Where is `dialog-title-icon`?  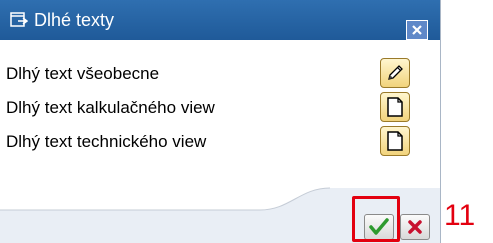
dialog-title-icon is located at coordinates (19, 20).